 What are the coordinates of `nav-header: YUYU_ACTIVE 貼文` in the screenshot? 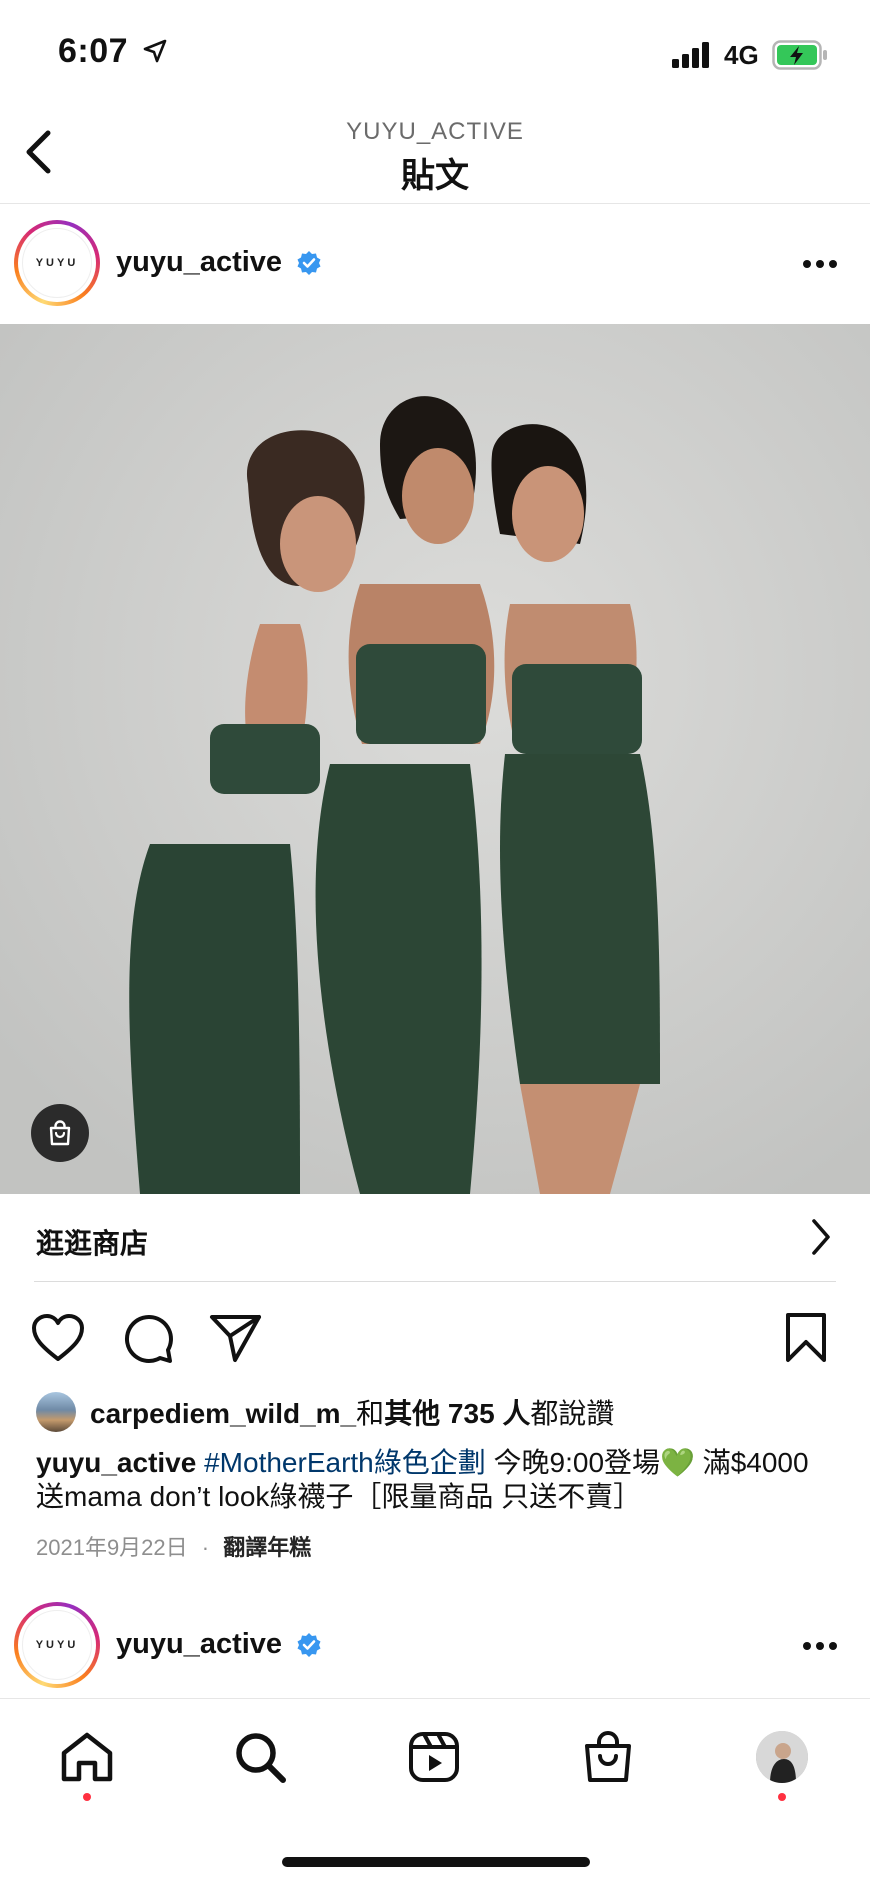 It's located at (435, 152).